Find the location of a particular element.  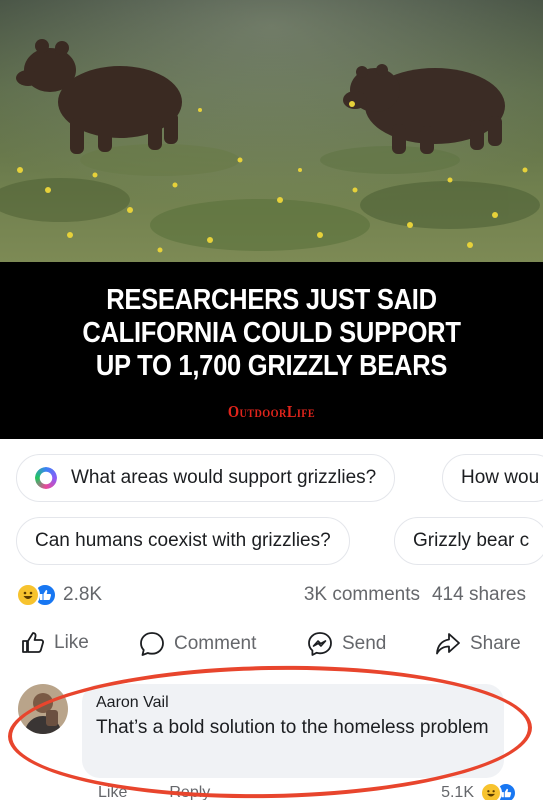

comment-reply-link: Reply is located at coordinates (189, 792).